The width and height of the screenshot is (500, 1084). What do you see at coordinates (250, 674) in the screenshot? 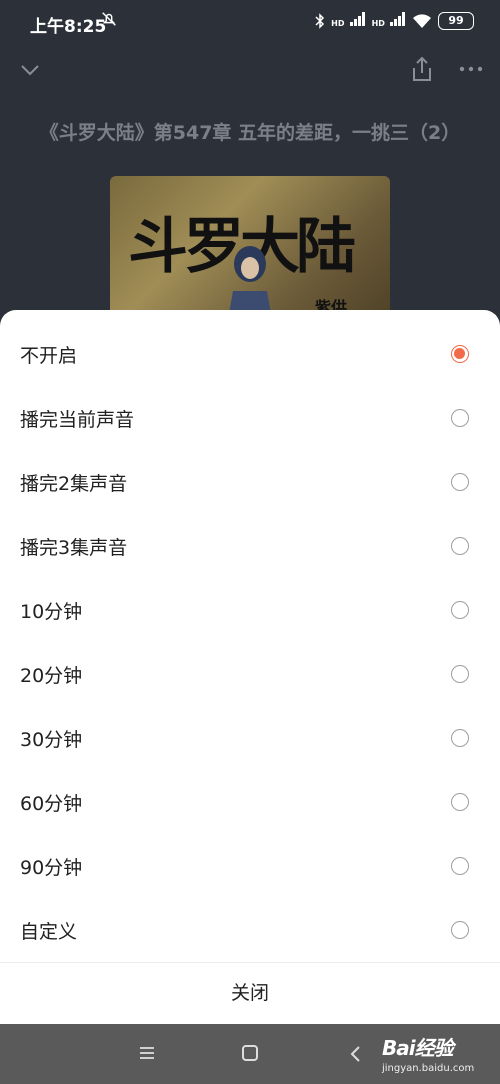
I see `timer-option: 20分钟` at bounding box center [250, 674].